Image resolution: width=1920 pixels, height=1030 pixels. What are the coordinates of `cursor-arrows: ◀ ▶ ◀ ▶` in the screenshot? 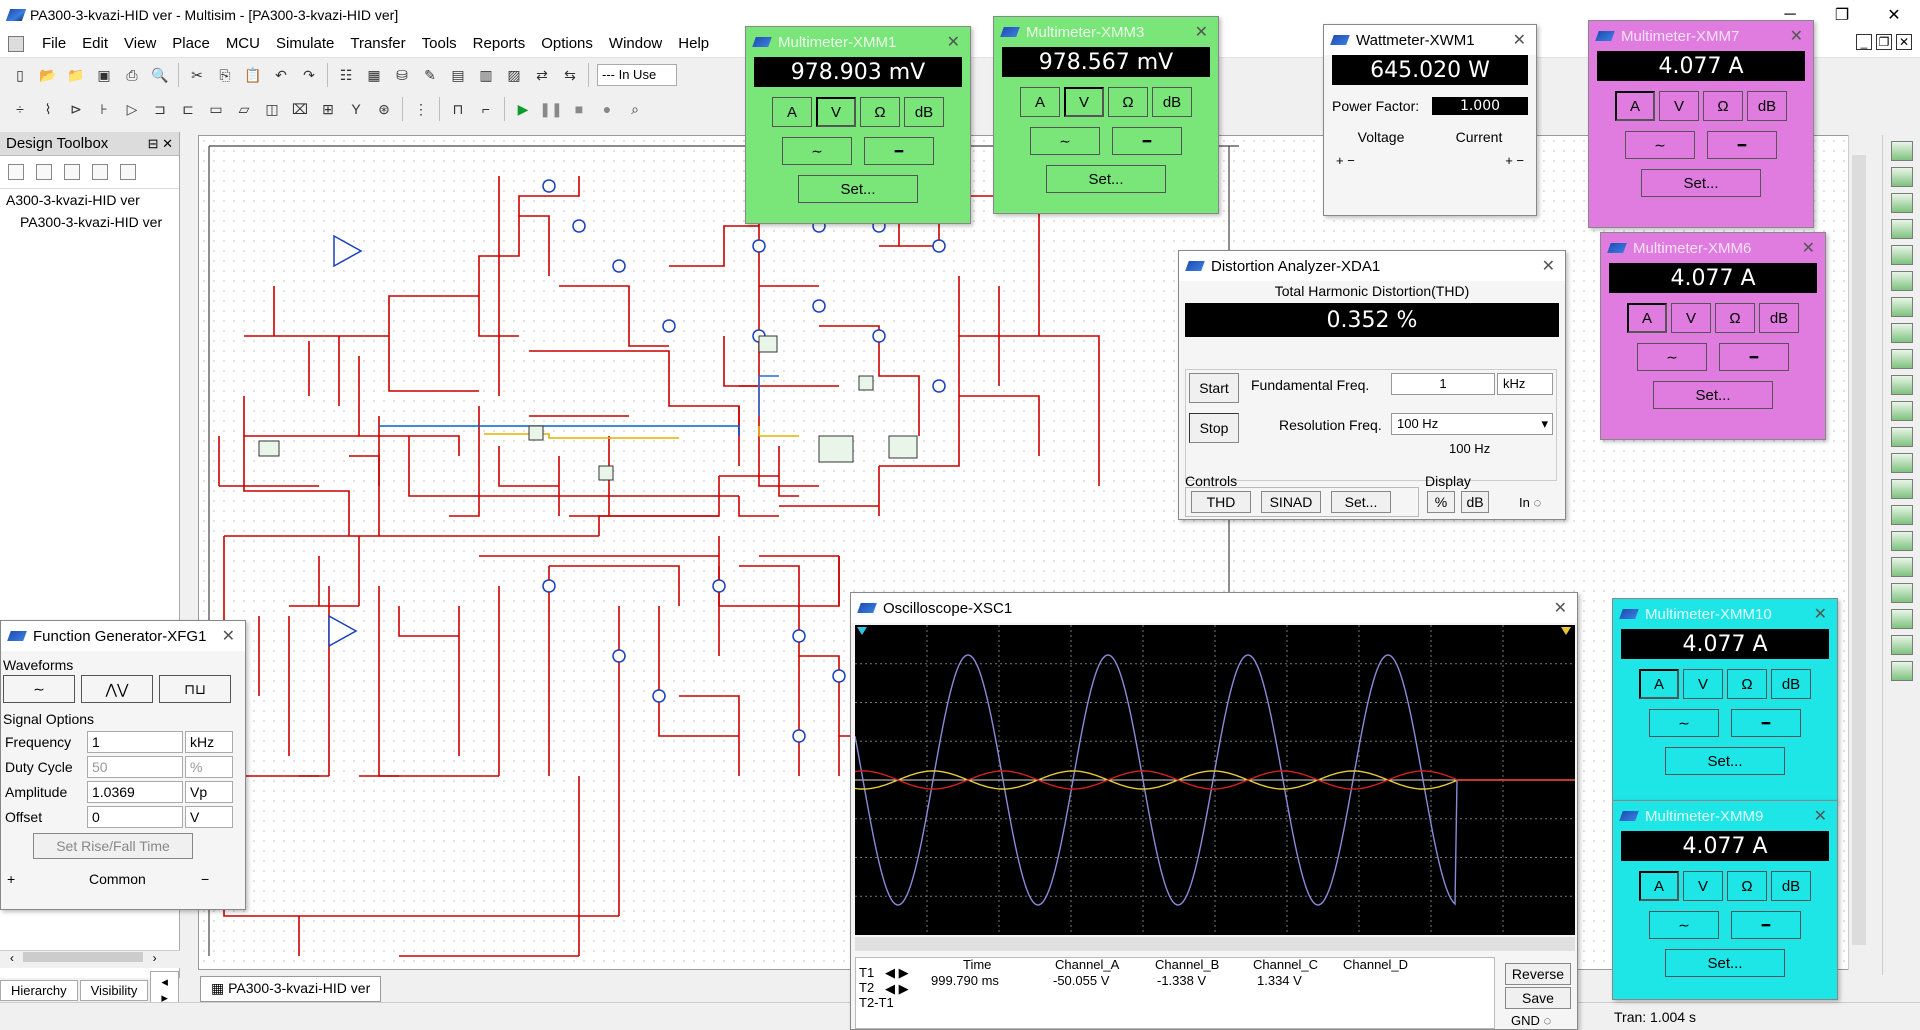 It's located at (897, 981).